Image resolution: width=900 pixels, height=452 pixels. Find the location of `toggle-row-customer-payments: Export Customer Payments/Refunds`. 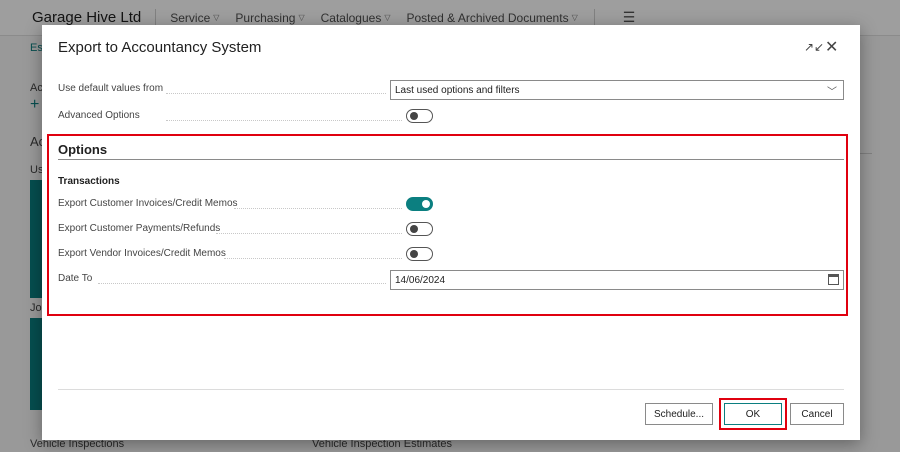

toggle-row-customer-payments: Export Customer Payments/Refunds is located at coordinates (451, 230).